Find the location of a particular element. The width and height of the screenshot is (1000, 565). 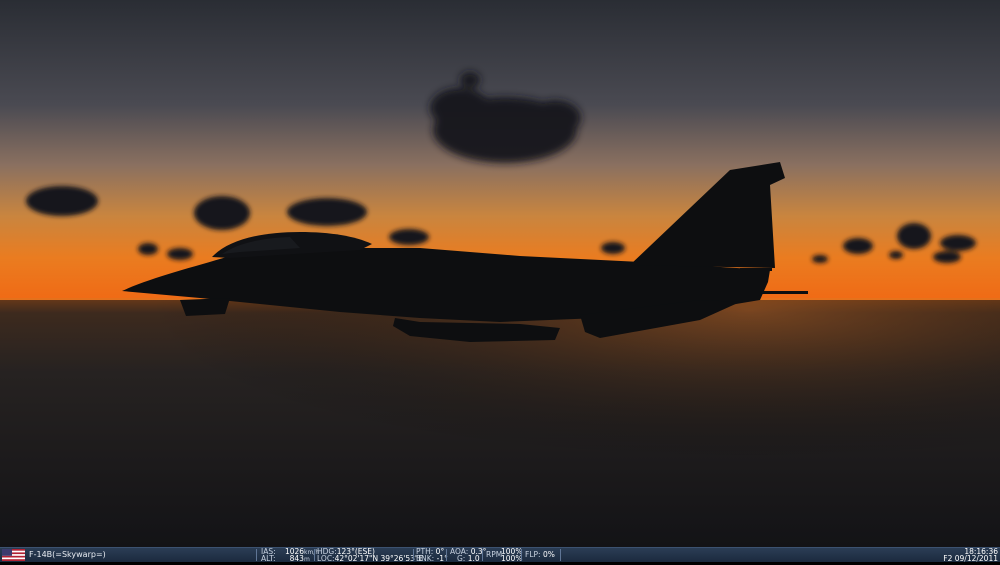

clock-date: F2 09/12/2011 is located at coordinates (970, 558).